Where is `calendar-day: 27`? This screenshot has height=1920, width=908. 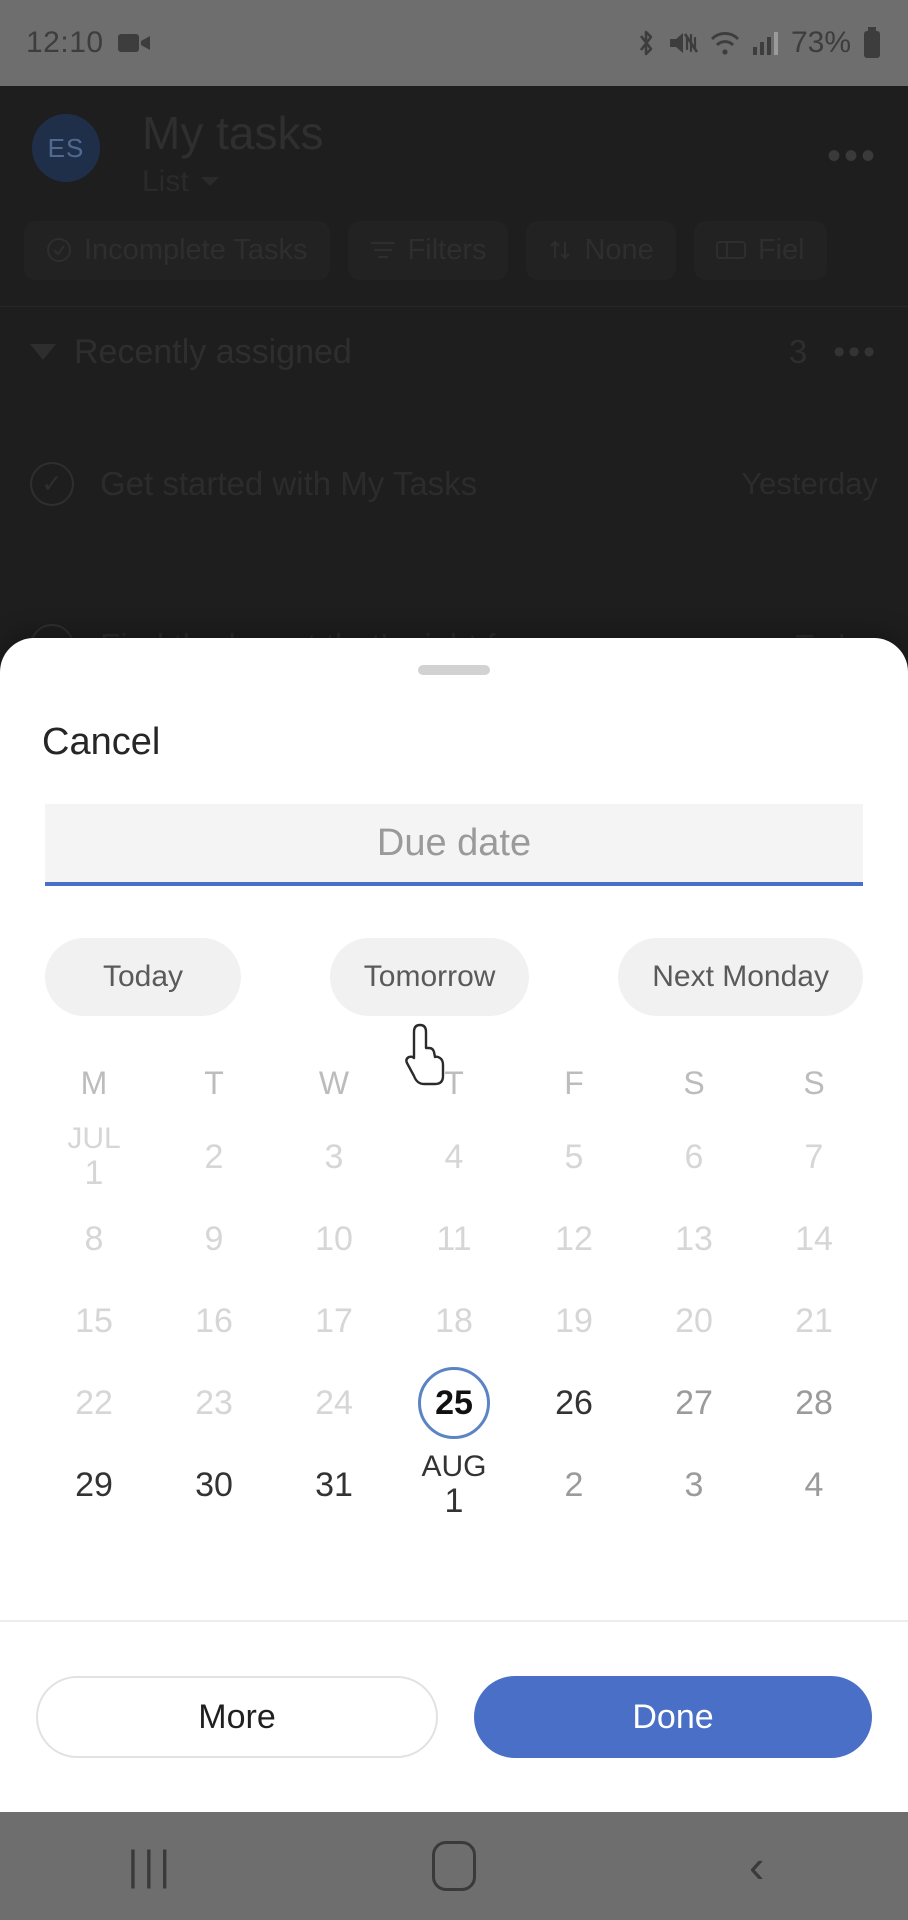 calendar-day: 27 is located at coordinates (694, 1403).